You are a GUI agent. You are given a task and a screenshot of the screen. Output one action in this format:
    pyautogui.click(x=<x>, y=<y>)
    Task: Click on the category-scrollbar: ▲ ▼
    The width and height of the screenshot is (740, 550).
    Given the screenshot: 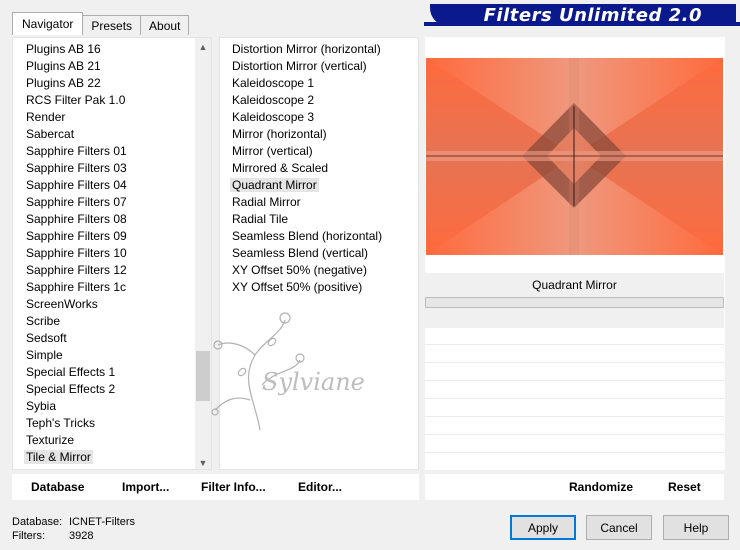 What is the action you would take?
    pyautogui.click(x=203, y=253)
    